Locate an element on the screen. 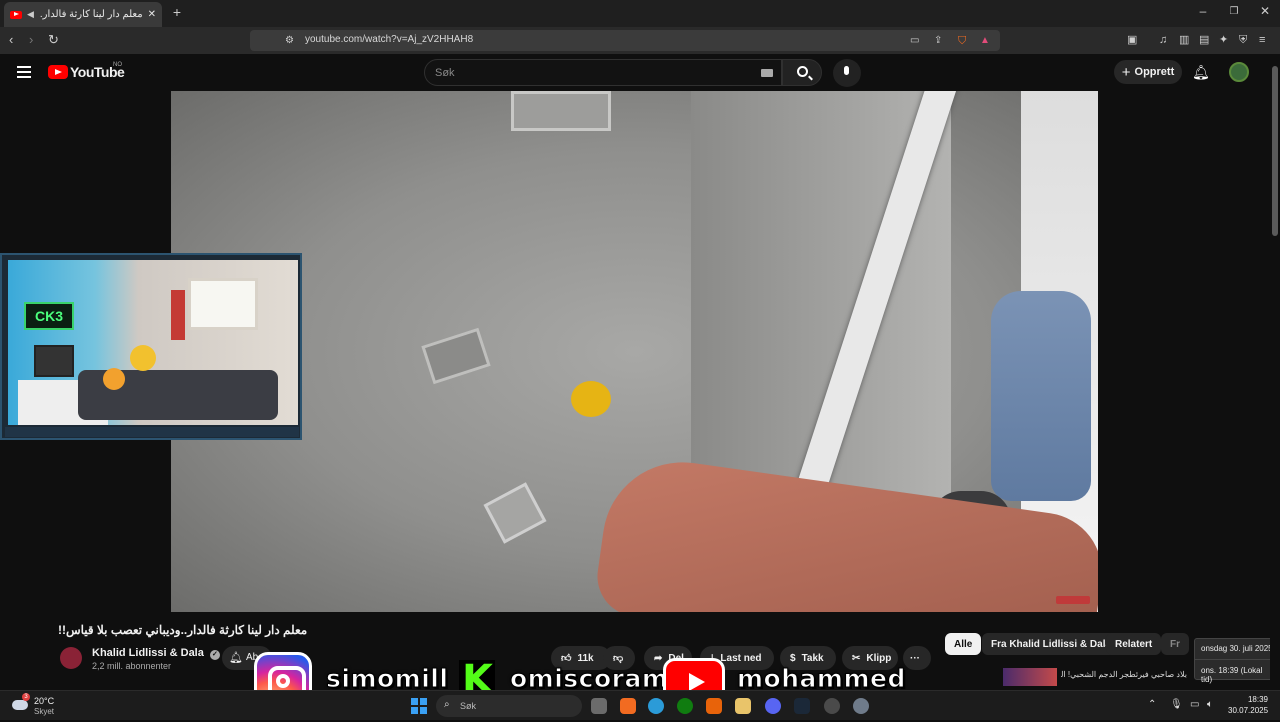  channel-watermark-icon is located at coordinates (1073, 600).